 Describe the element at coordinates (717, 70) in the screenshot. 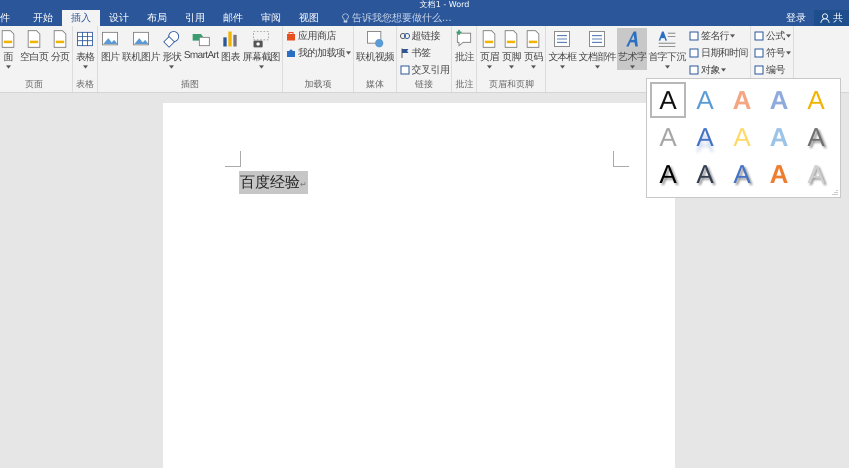

I see `ribbon-button: 对象` at that location.